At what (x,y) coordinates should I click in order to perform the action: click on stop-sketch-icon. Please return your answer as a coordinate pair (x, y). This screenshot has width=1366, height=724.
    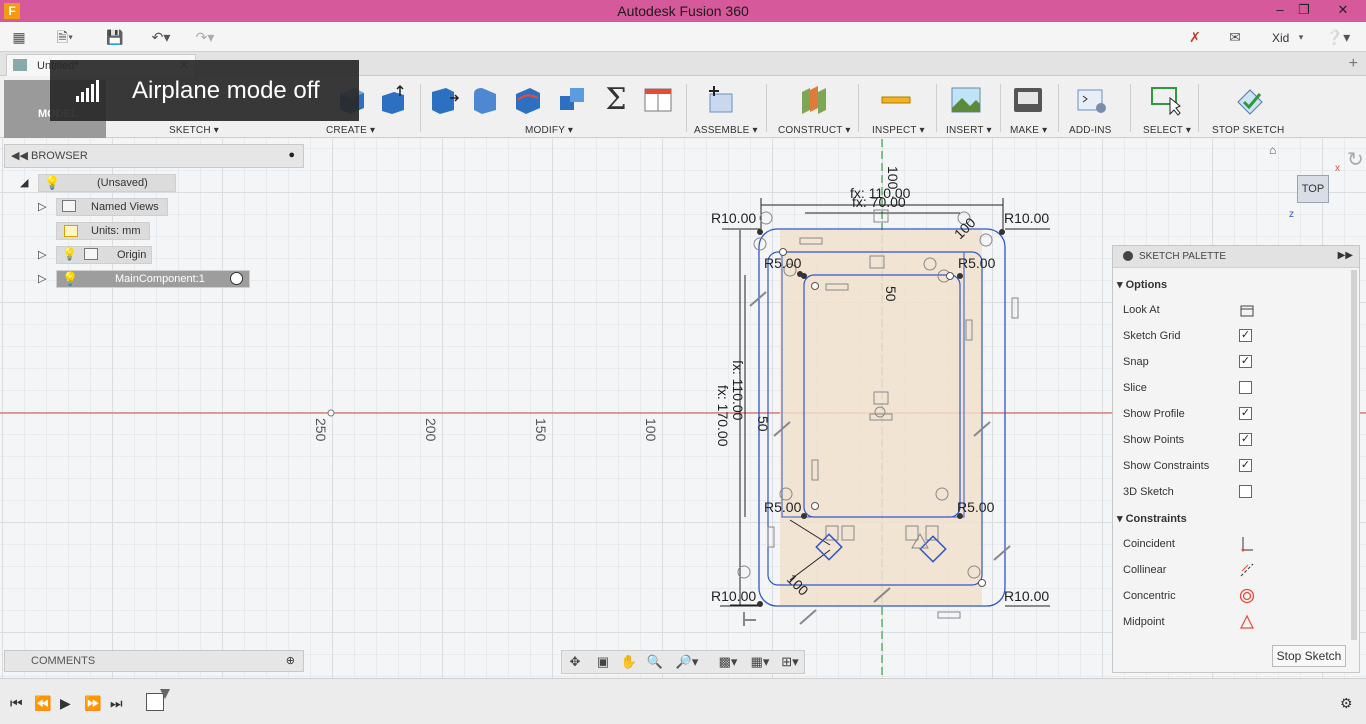
    Looking at the image, I should click on (1250, 100).